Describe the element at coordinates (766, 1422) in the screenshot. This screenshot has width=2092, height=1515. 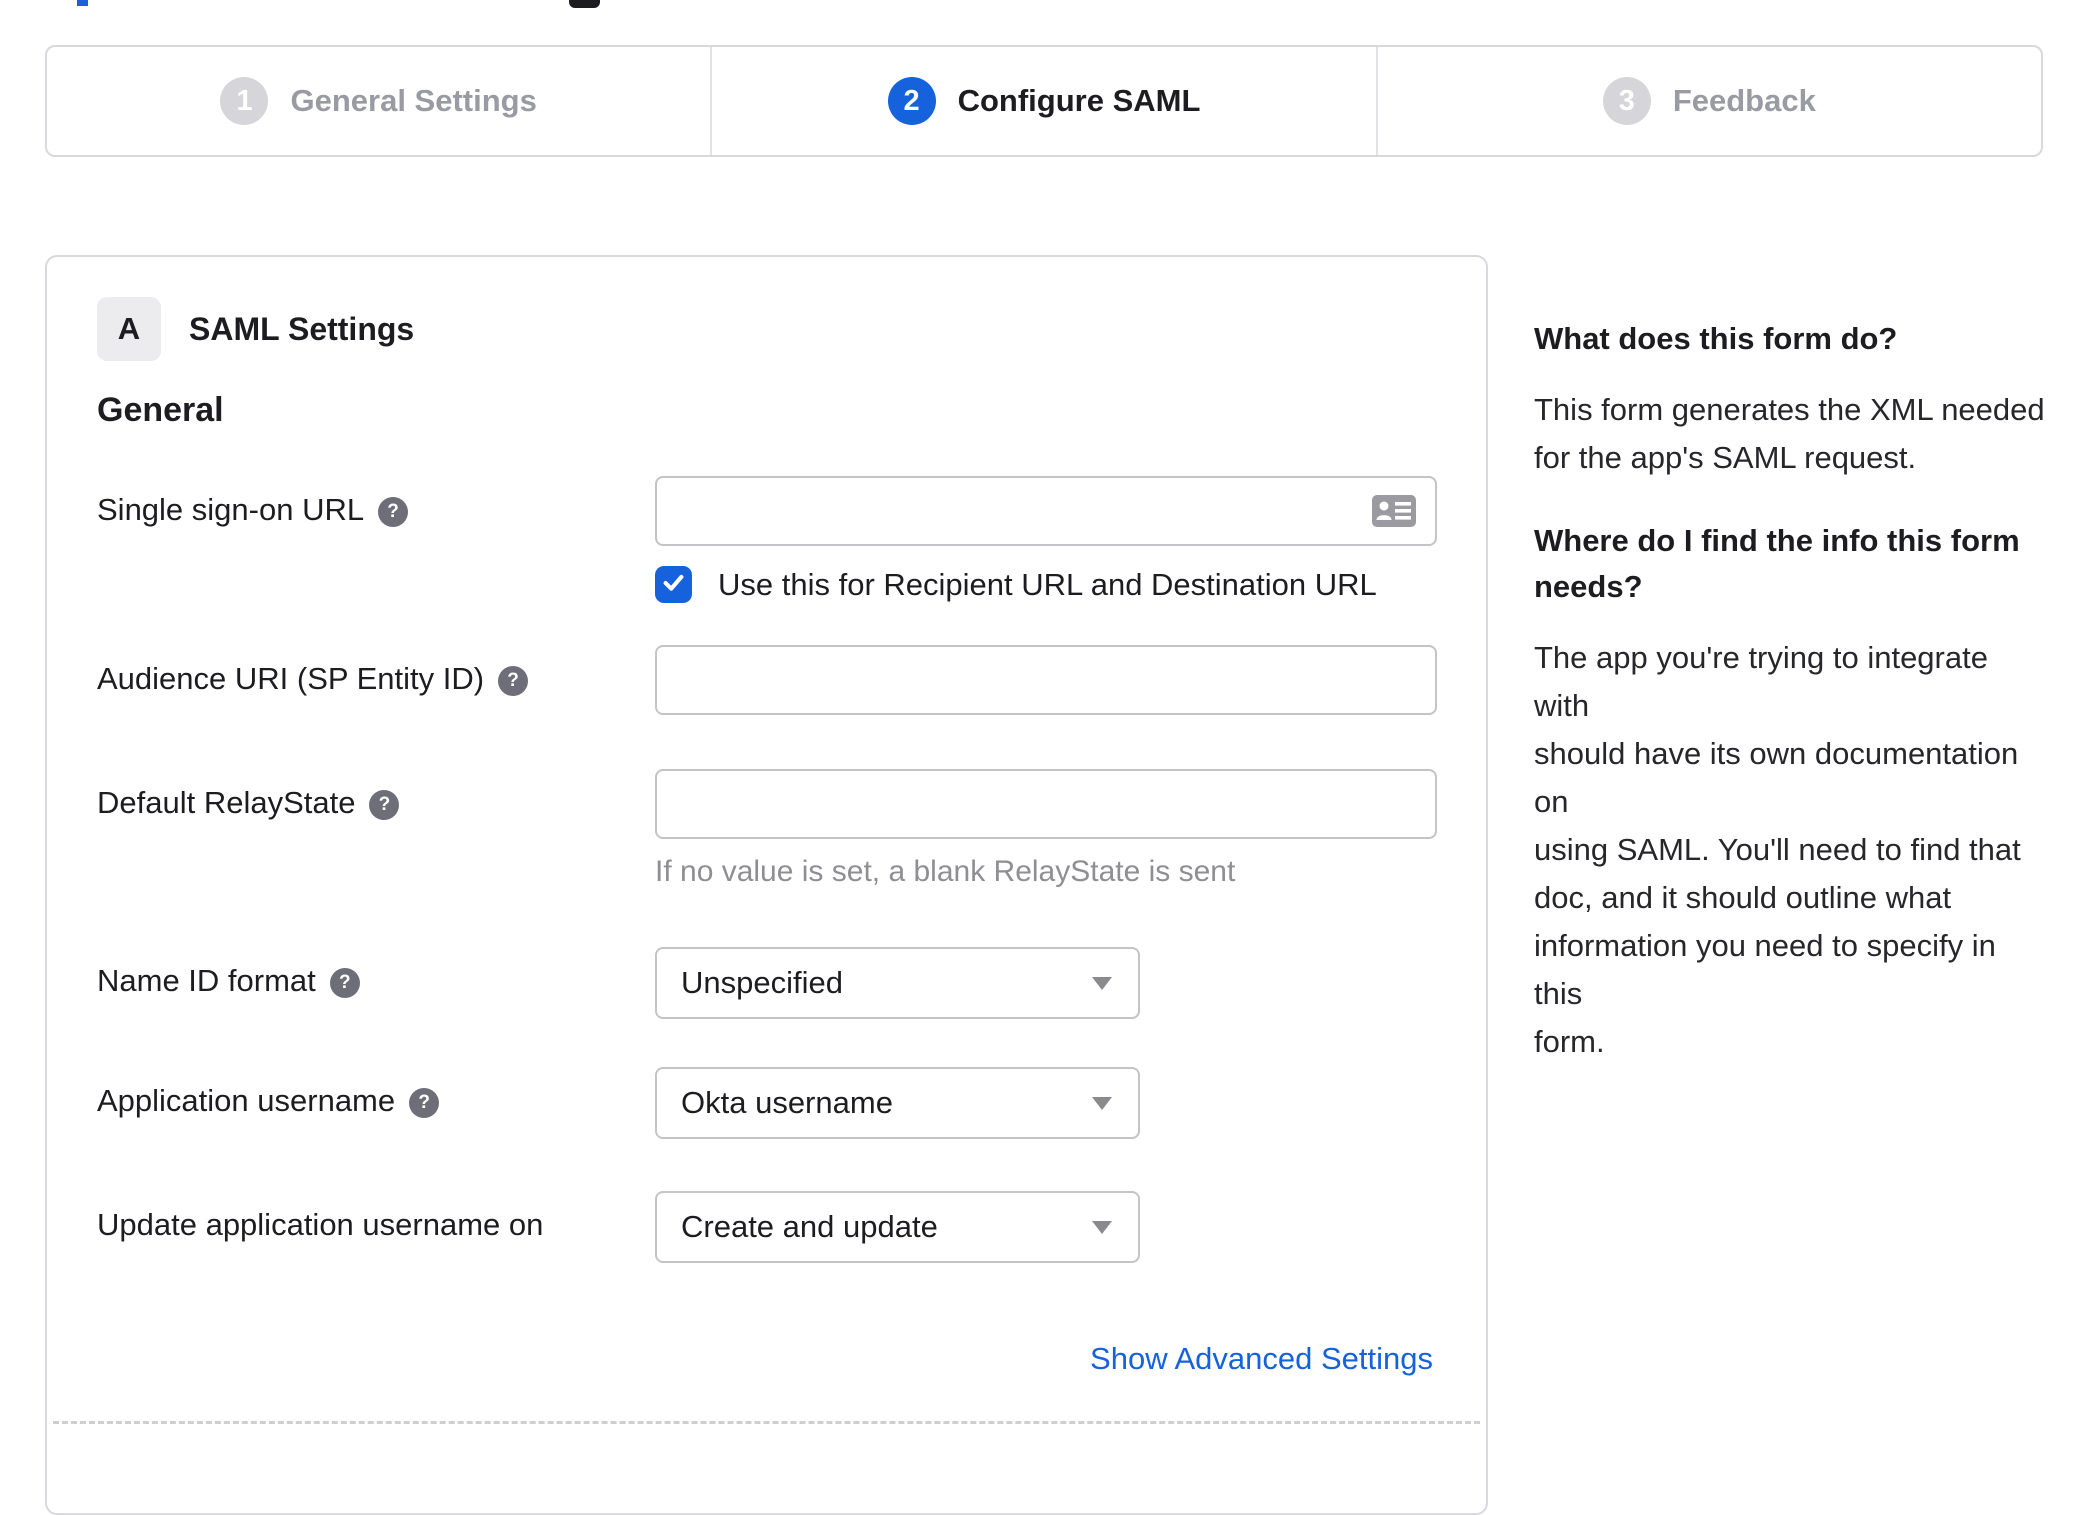
I see `section-divider` at that location.